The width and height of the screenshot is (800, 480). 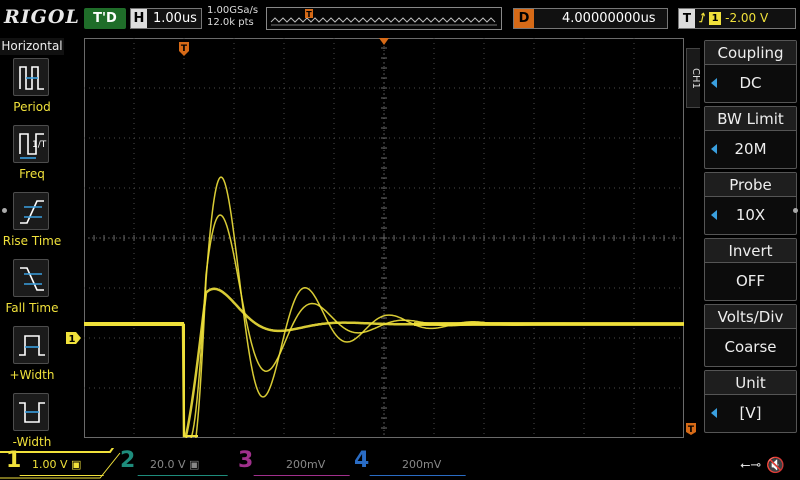 What do you see at coordinates (416, 462) in the screenshot?
I see `channel-4-status: 4 200mV` at bounding box center [416, 462].